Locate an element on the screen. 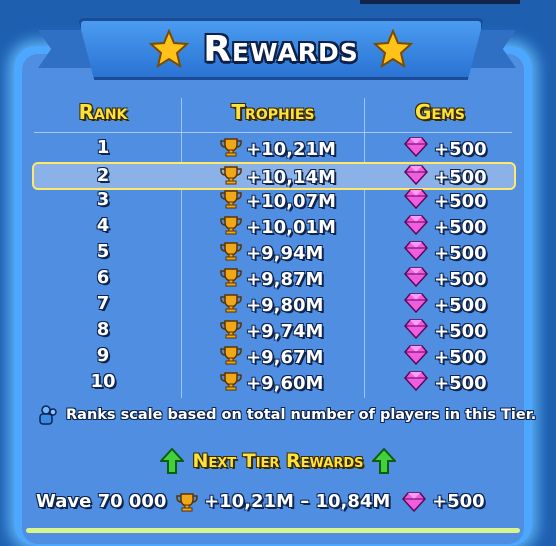  next-tier-gems: +500 is located at coordinates (443, 501).